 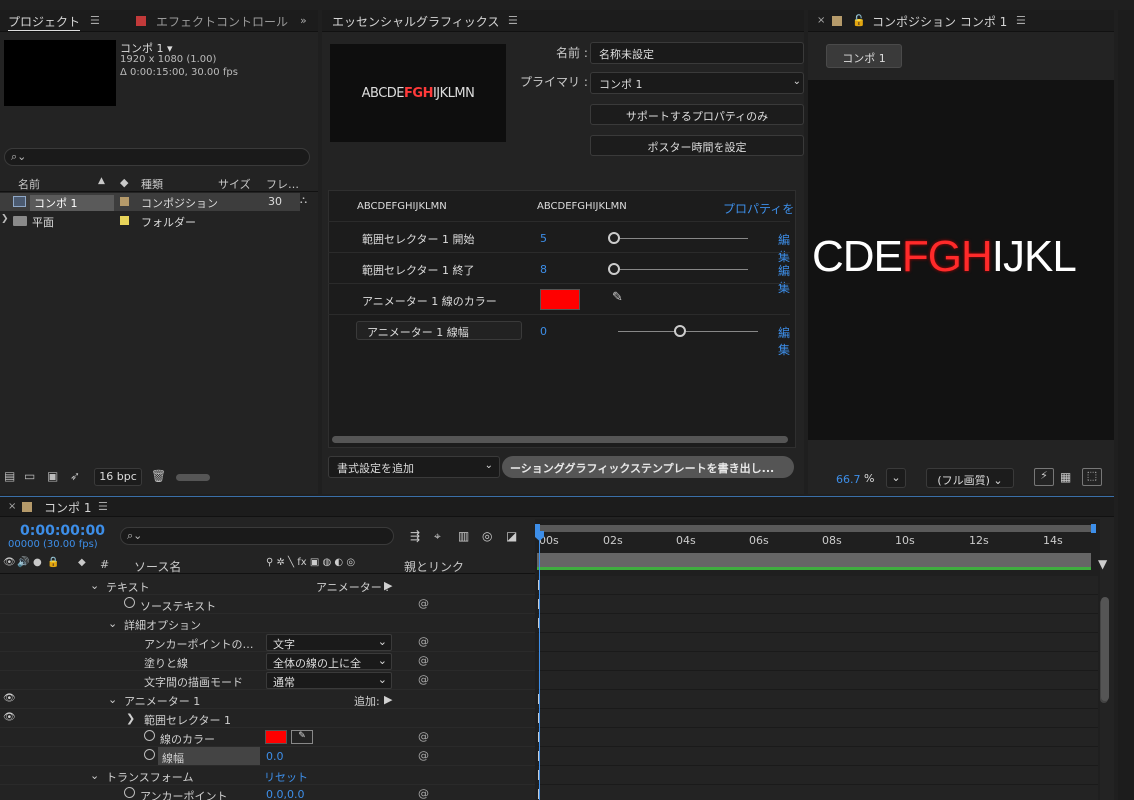 I want to click on new-comp-icon: ▣, so click(x=52, y=476).